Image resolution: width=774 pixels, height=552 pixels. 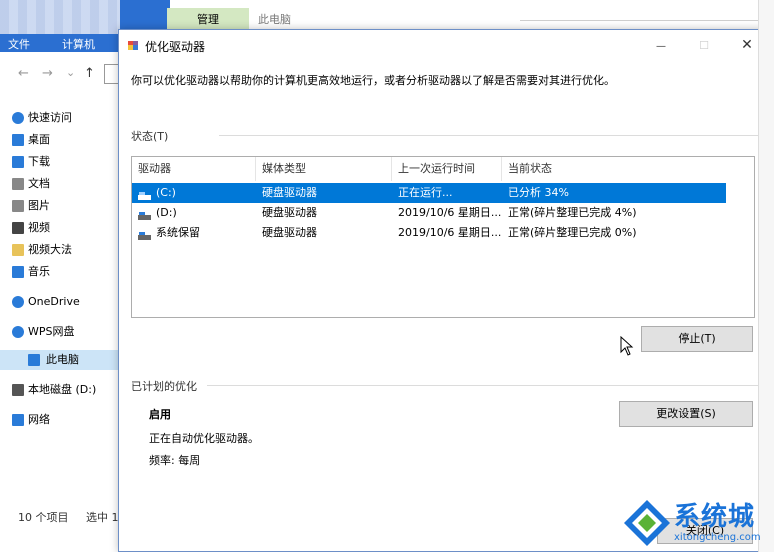 What do you see at coordinates (39, 419) in the screenshot?
I see `sidebar-item-label: 网络` at bounding box center [39, 419].